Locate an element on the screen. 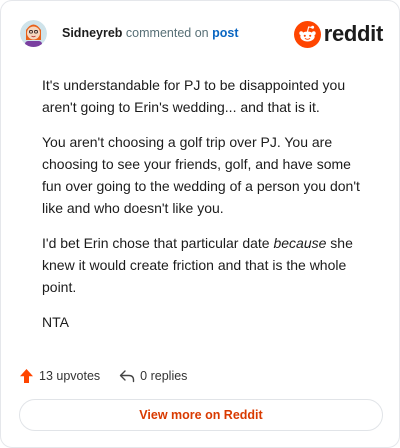 This screenshot has height=448, width=400. reply-count: 0 replies is located at coordinates (164, 376).